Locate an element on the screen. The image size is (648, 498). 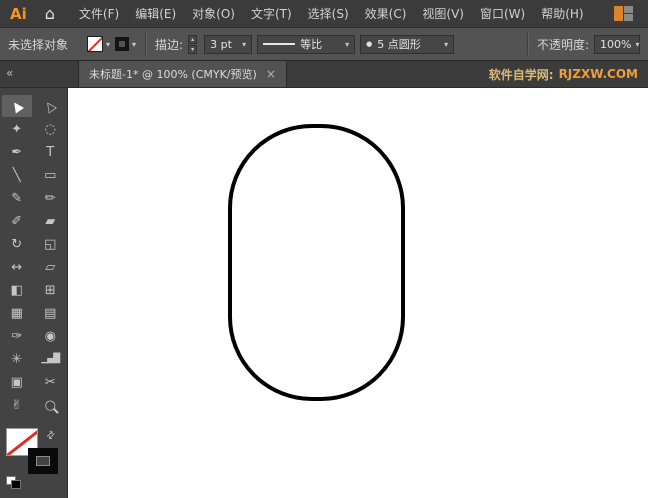
column-graph-tool: ▁▄█ is located at coordinates (50, 359).